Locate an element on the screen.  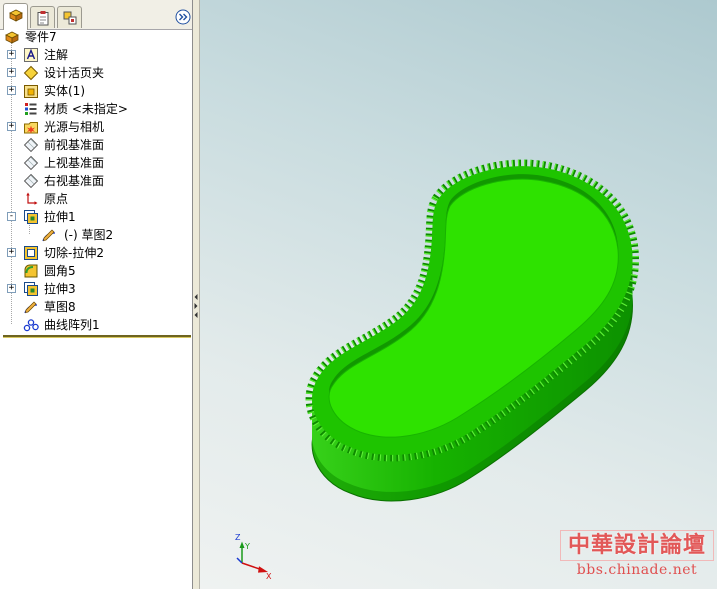
watermark-title: 中華設計論壇 is located at coordinates (637, 545).